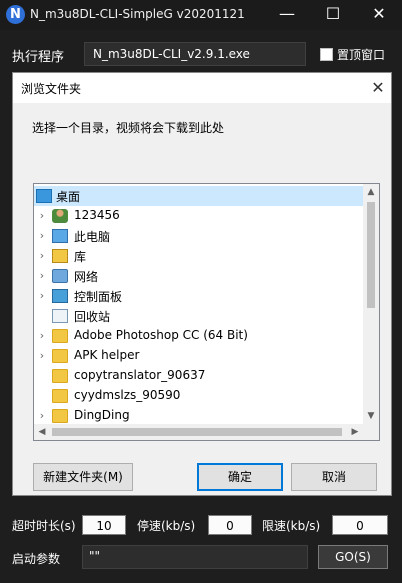 The height and width of the screenshot is (583, 402). What do you see at coordinates (198, 216) in the screenshot?
I see `tree-item: › 123456` at bounding box center [198, 216].